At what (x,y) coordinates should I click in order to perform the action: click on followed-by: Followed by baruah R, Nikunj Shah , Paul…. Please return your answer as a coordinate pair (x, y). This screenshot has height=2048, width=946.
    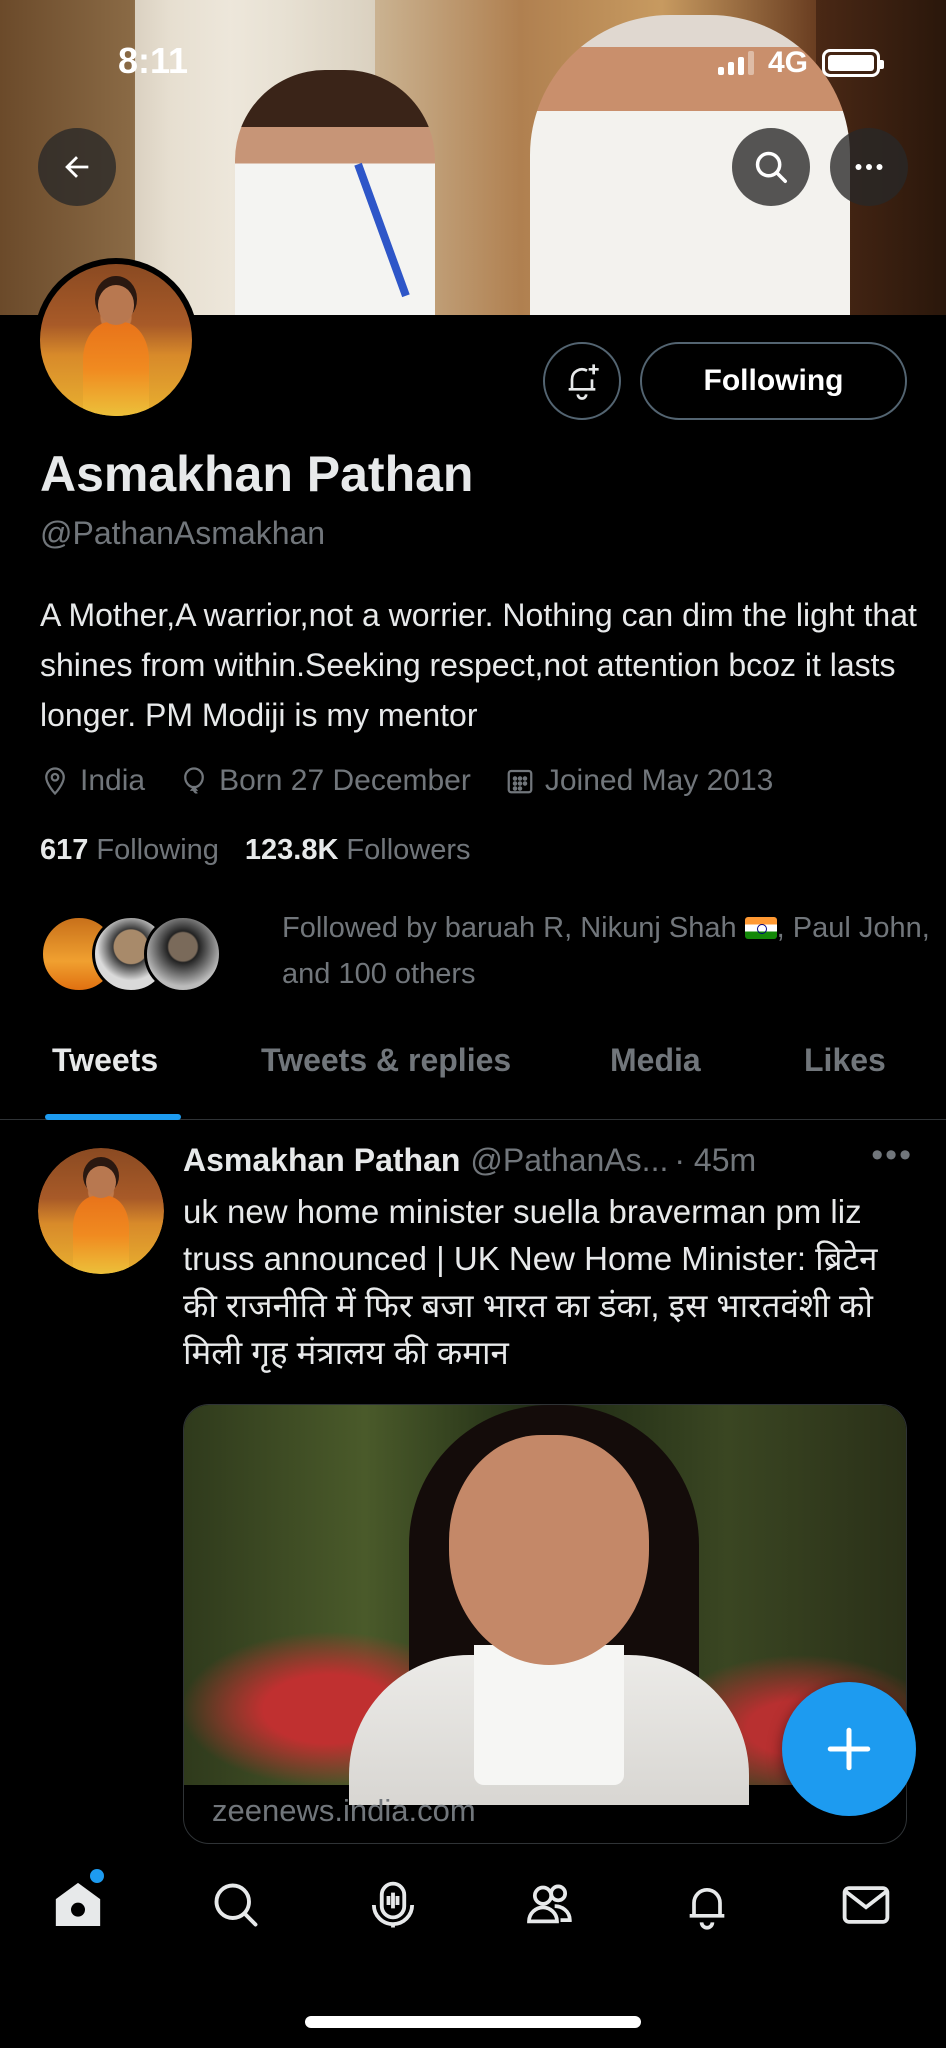
    Looking at the image, I should click on (485, 951).